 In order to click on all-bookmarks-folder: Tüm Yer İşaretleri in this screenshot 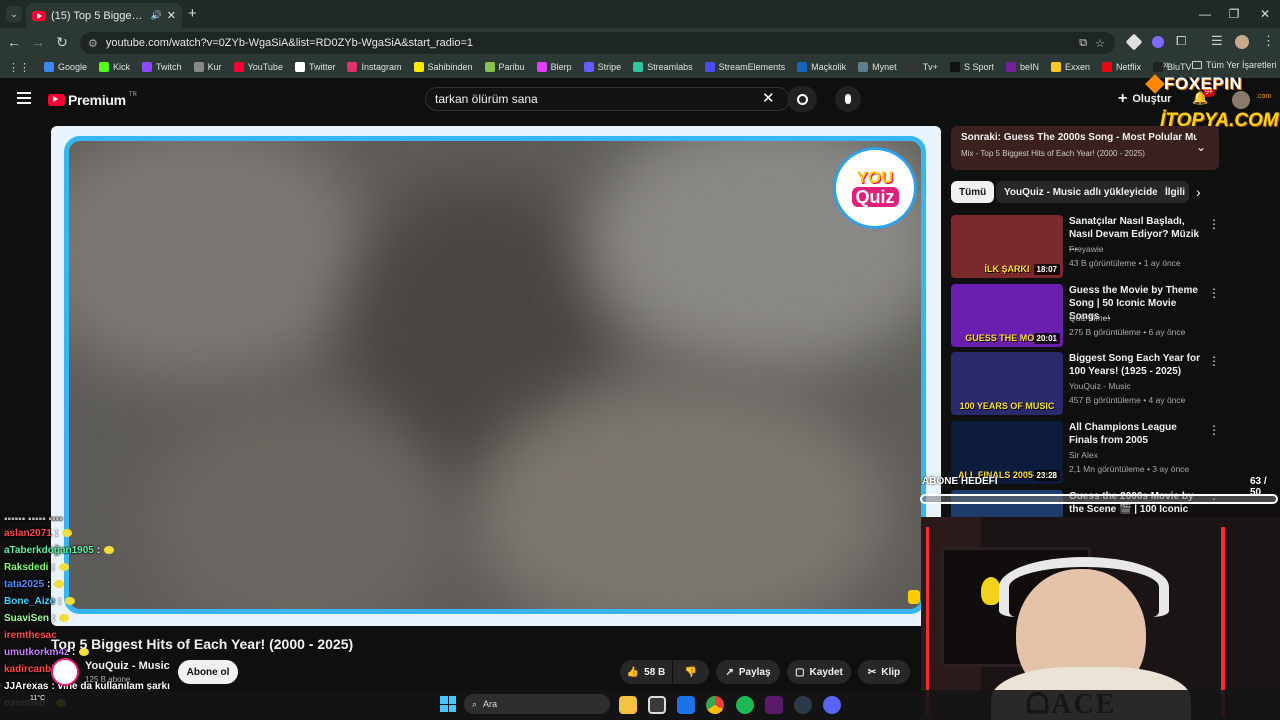, I will do `click(1234, 65)`.